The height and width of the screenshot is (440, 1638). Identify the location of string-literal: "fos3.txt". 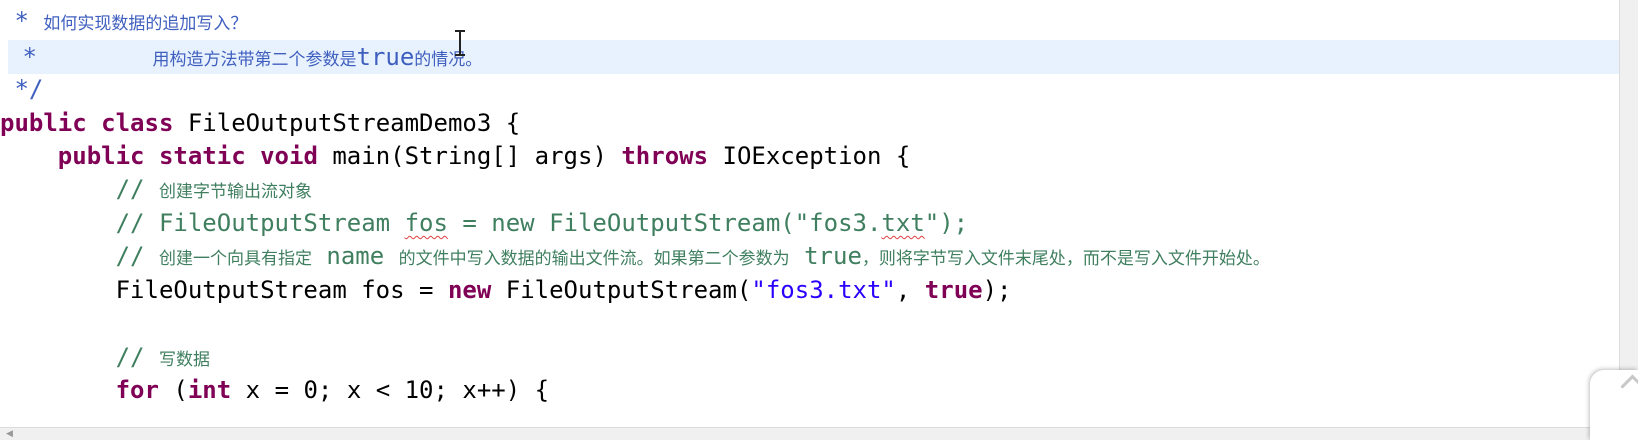
(823, 290).